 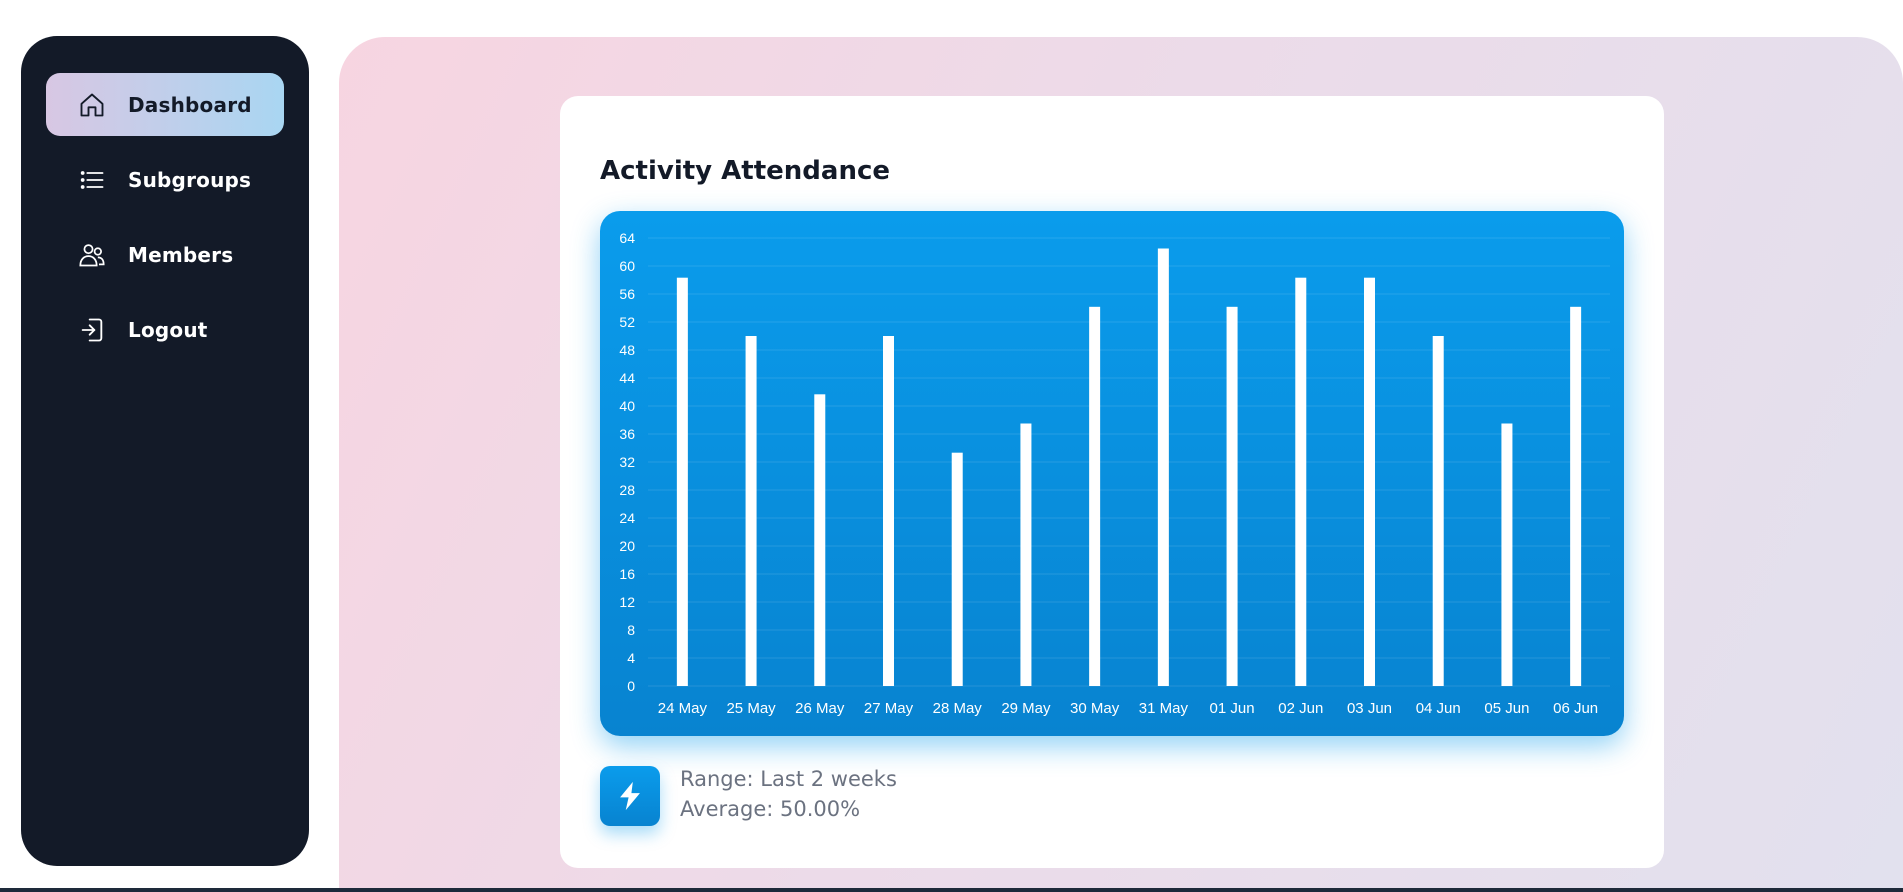 What do you see at coordinates (788, 779) in the screenshot?
I see `range-text: Range: Last 2 weeks` at bounding box center [788, 779].